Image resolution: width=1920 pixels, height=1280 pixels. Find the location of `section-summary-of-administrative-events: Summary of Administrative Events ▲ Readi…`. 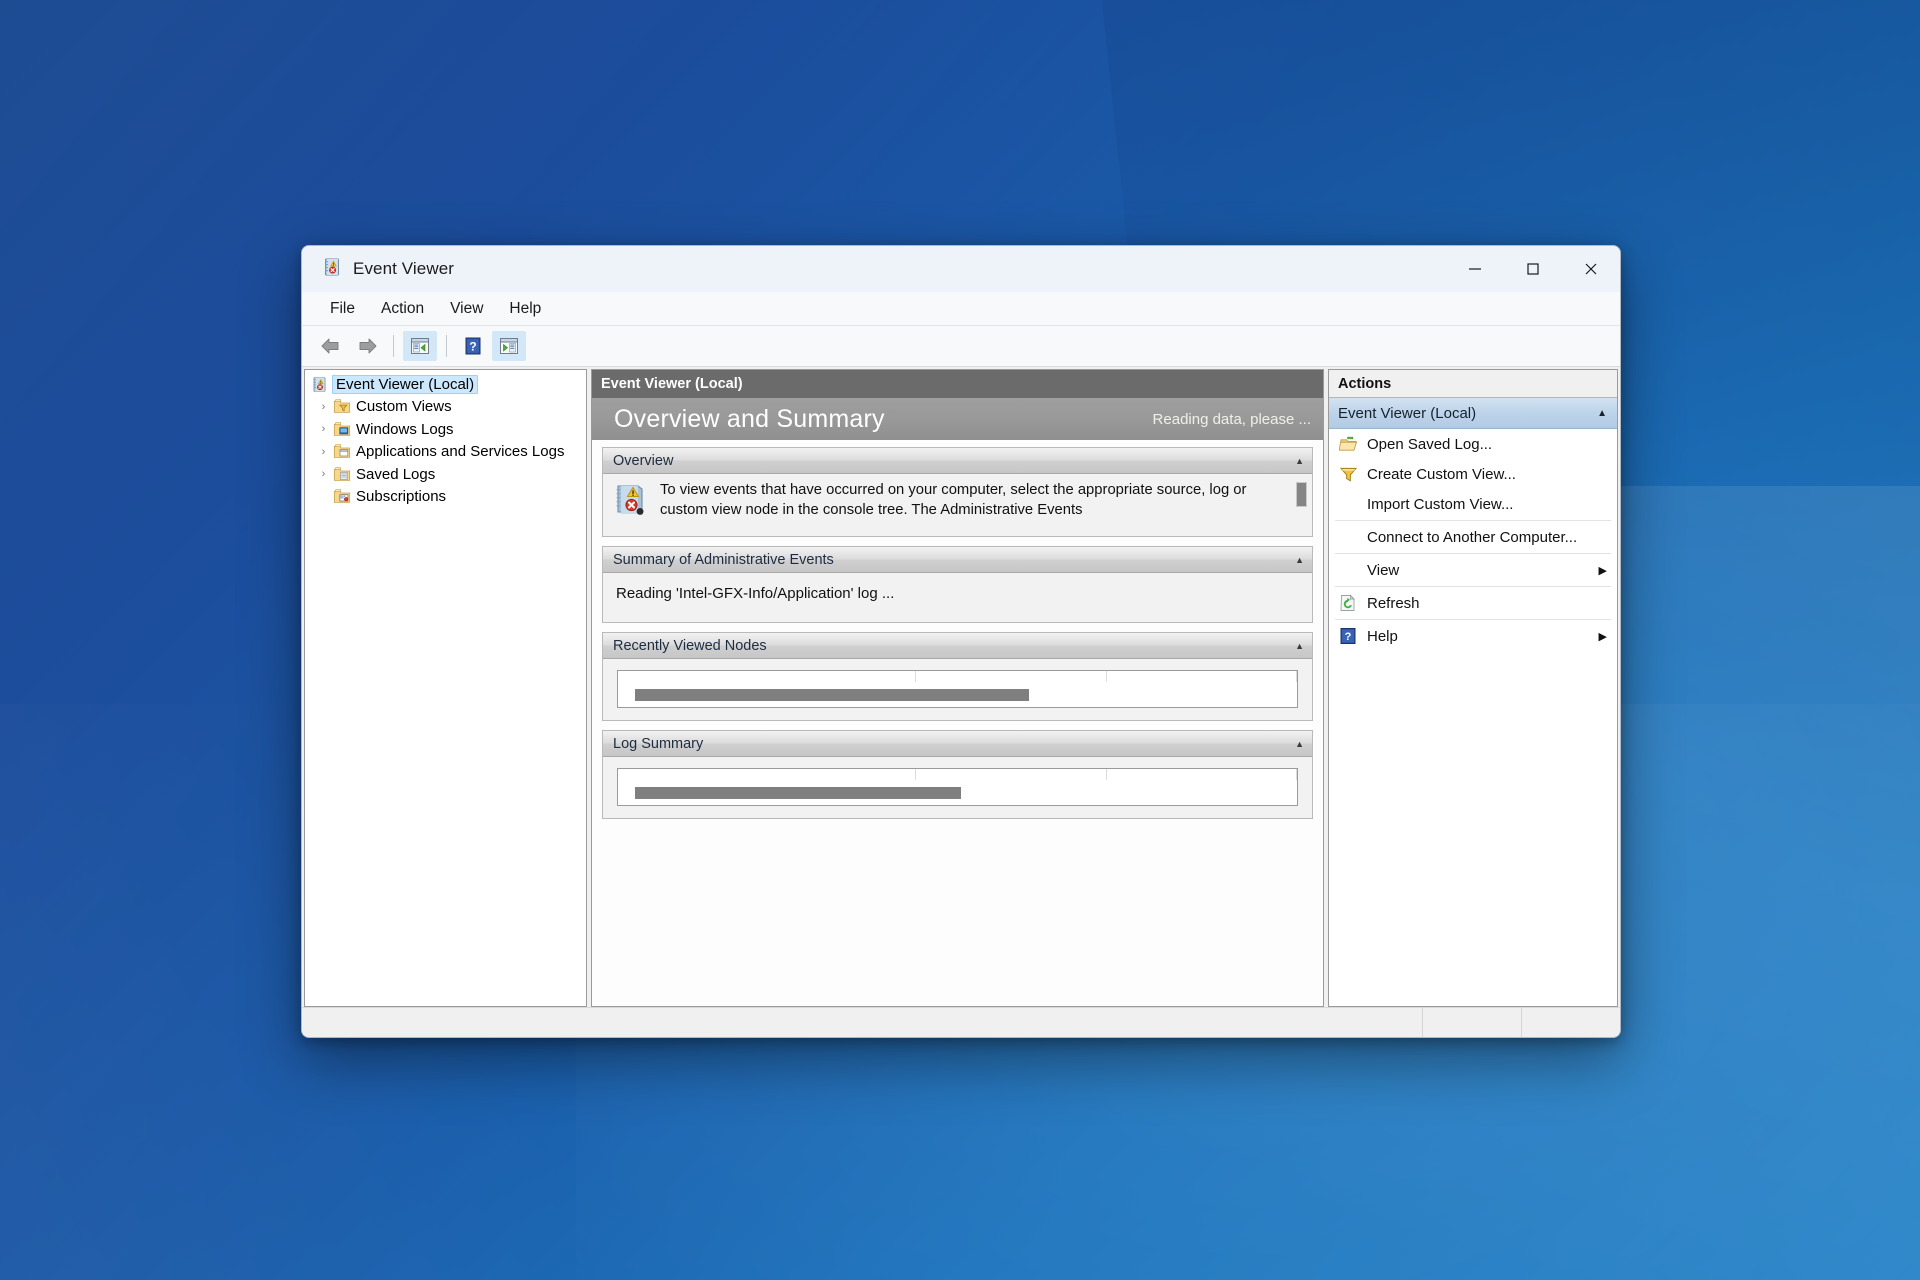

section-summary-of-administrative-events: Summary of Administrative Events ▲ Readi… is located at coordinates (957, 584).